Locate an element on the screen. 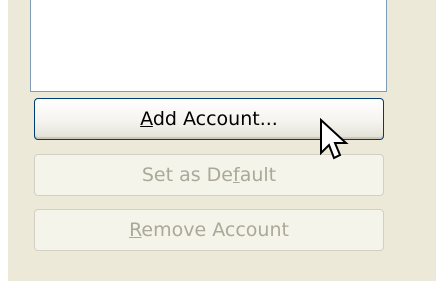 The height and width of the screenshot is (281, 436). mouse-pointer-icon is located at coordinates (334, 139).